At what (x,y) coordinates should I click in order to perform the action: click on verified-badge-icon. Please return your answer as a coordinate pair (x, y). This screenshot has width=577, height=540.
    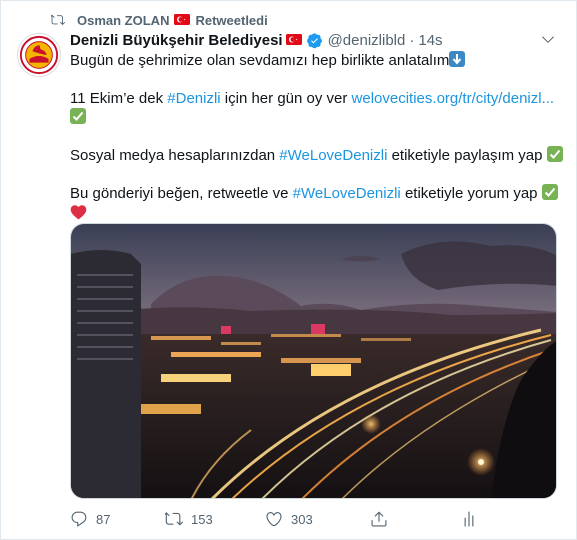
    Looking at the image, I should click on (314, 40).